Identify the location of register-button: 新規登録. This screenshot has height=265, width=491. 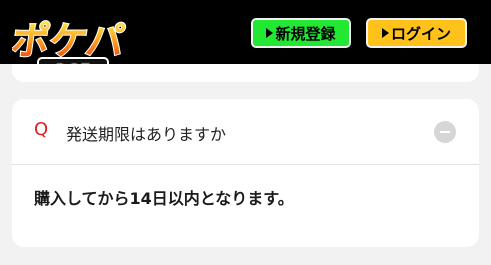
(301, 33).